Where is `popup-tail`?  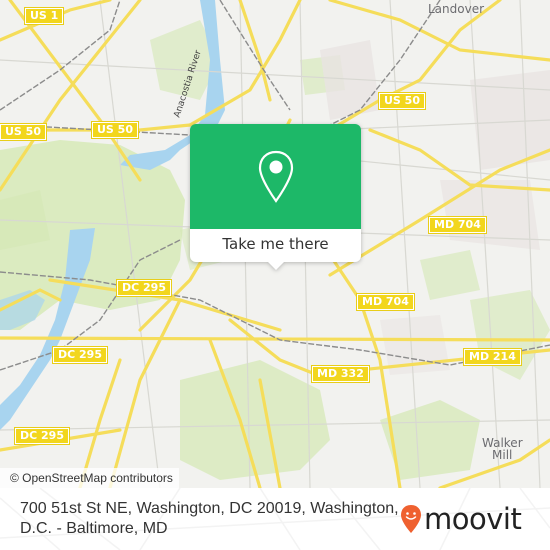
popup-tail is located at coordinates (276, 265).